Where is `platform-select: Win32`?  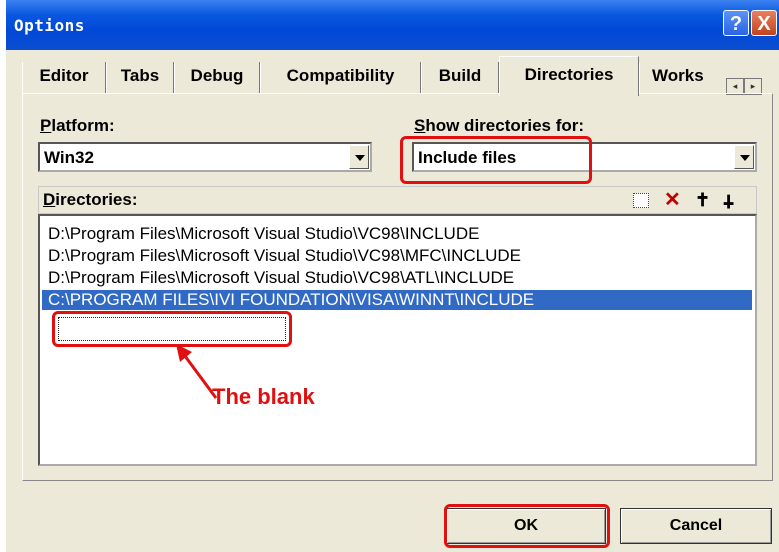
platform-select: Win32 is located at coordinates (205, 157).